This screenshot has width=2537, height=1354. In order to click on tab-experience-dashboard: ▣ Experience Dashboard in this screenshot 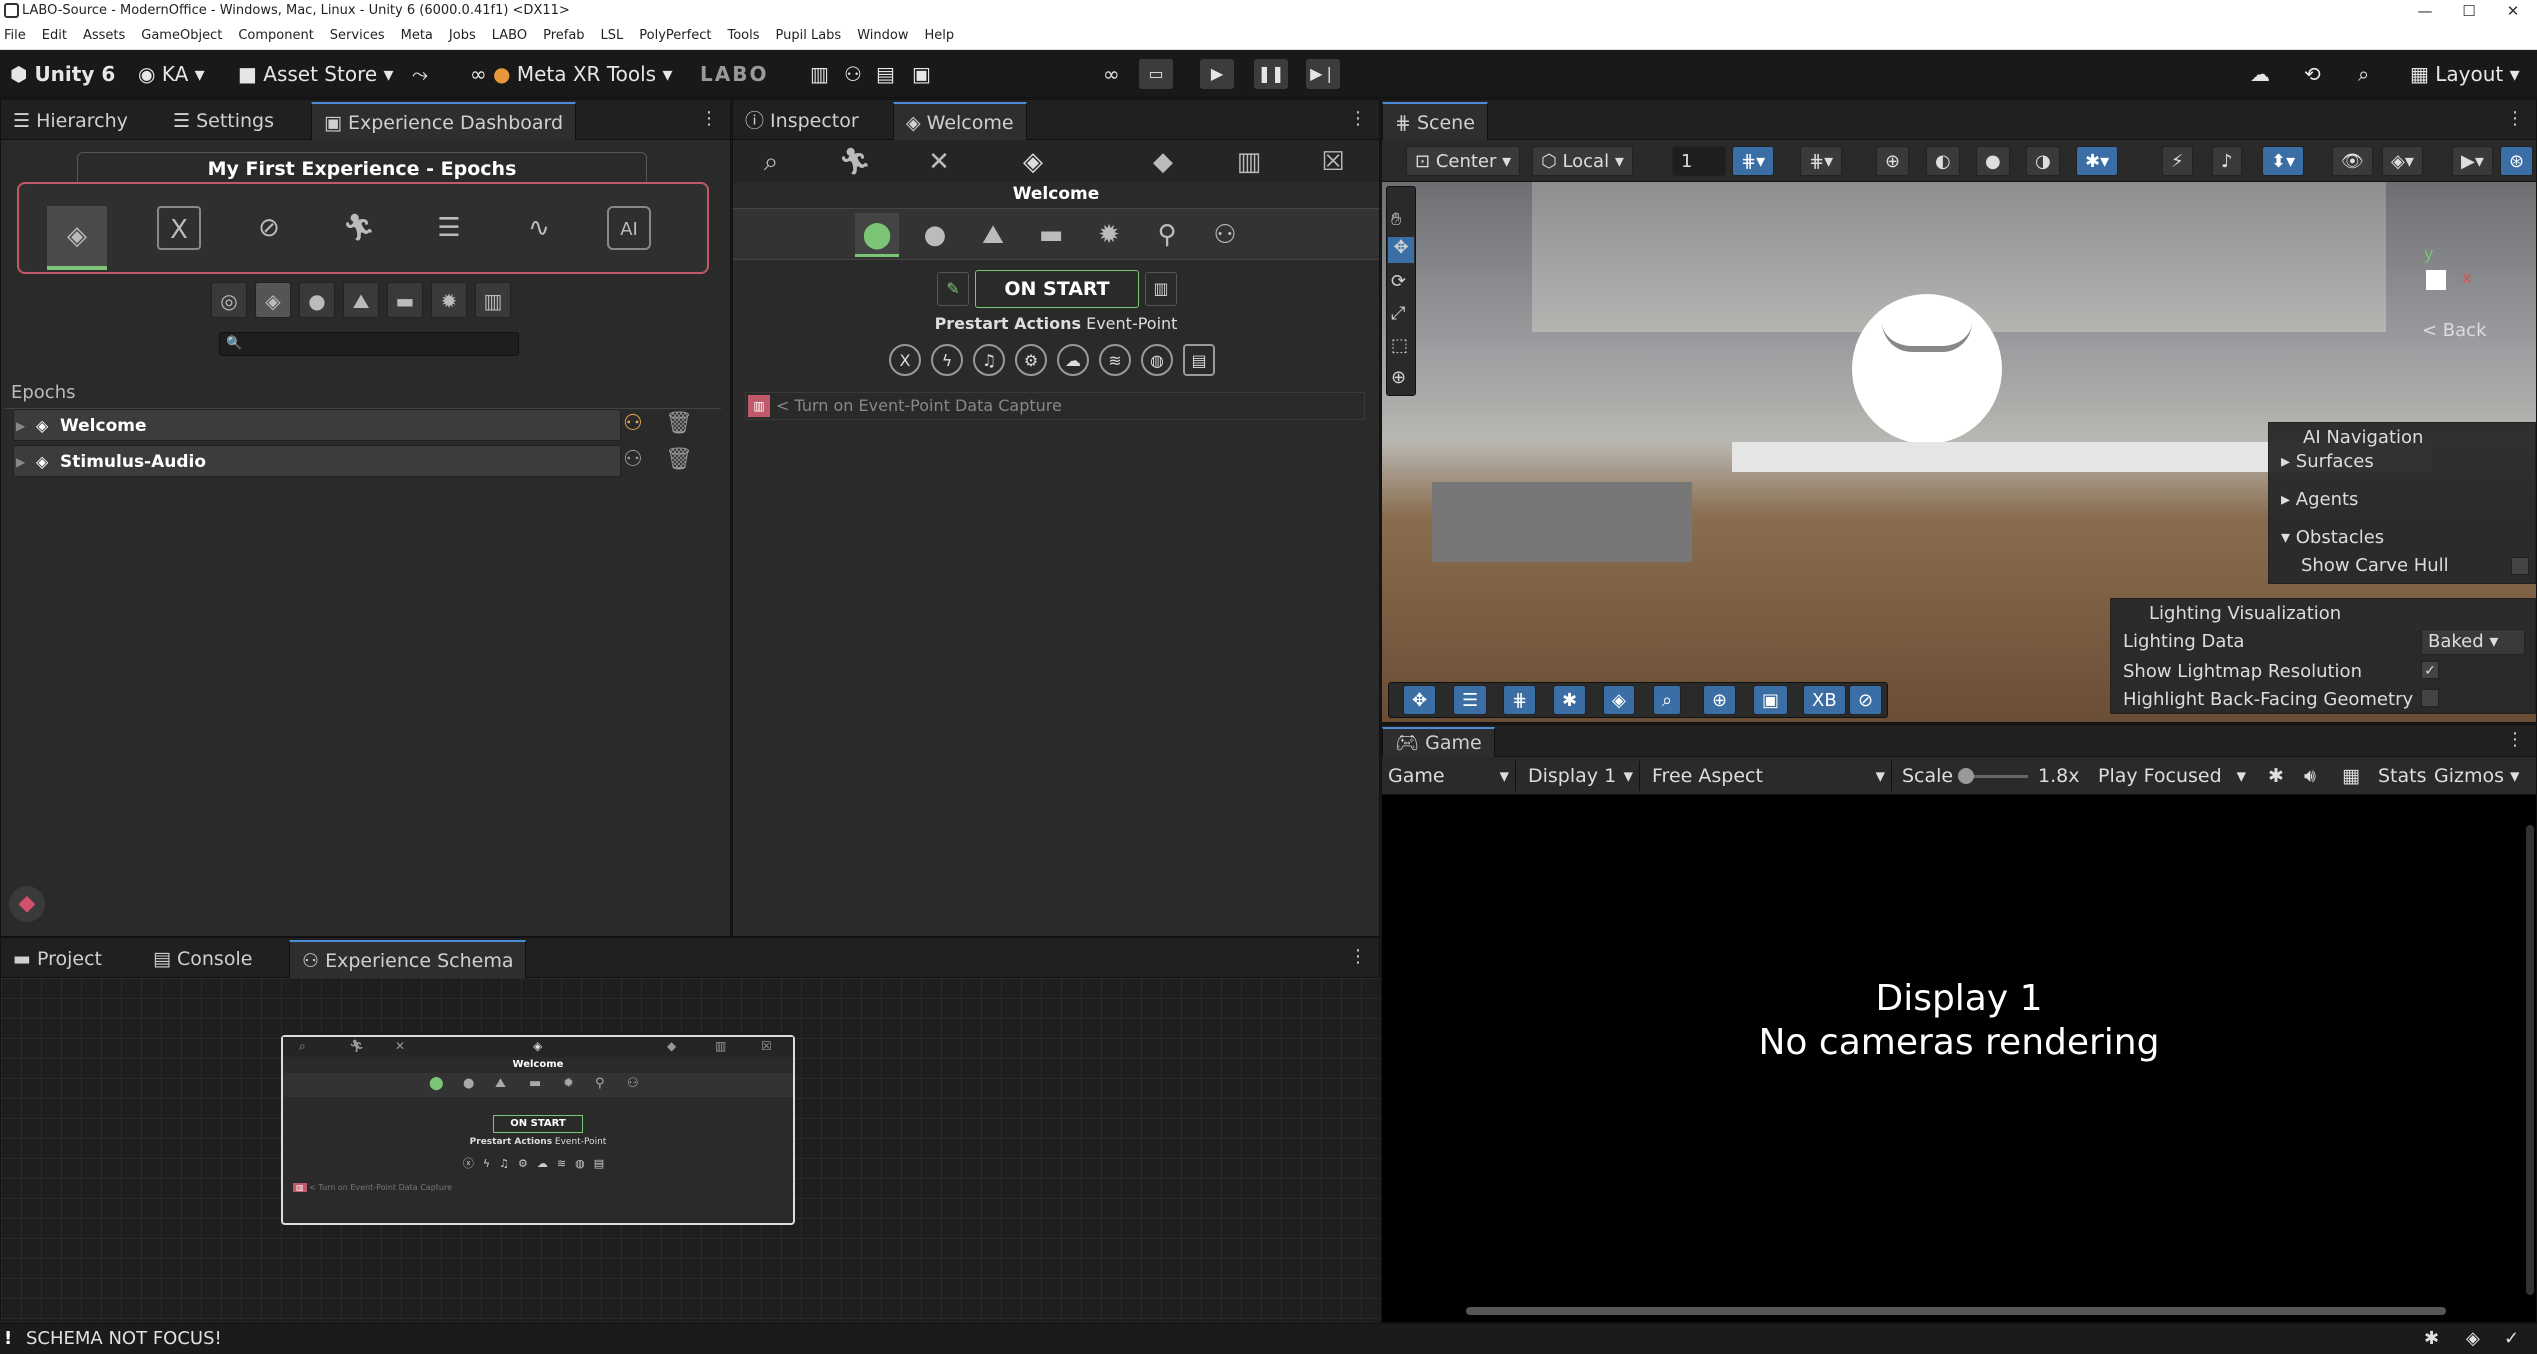, I will do `click(444, 121)`.